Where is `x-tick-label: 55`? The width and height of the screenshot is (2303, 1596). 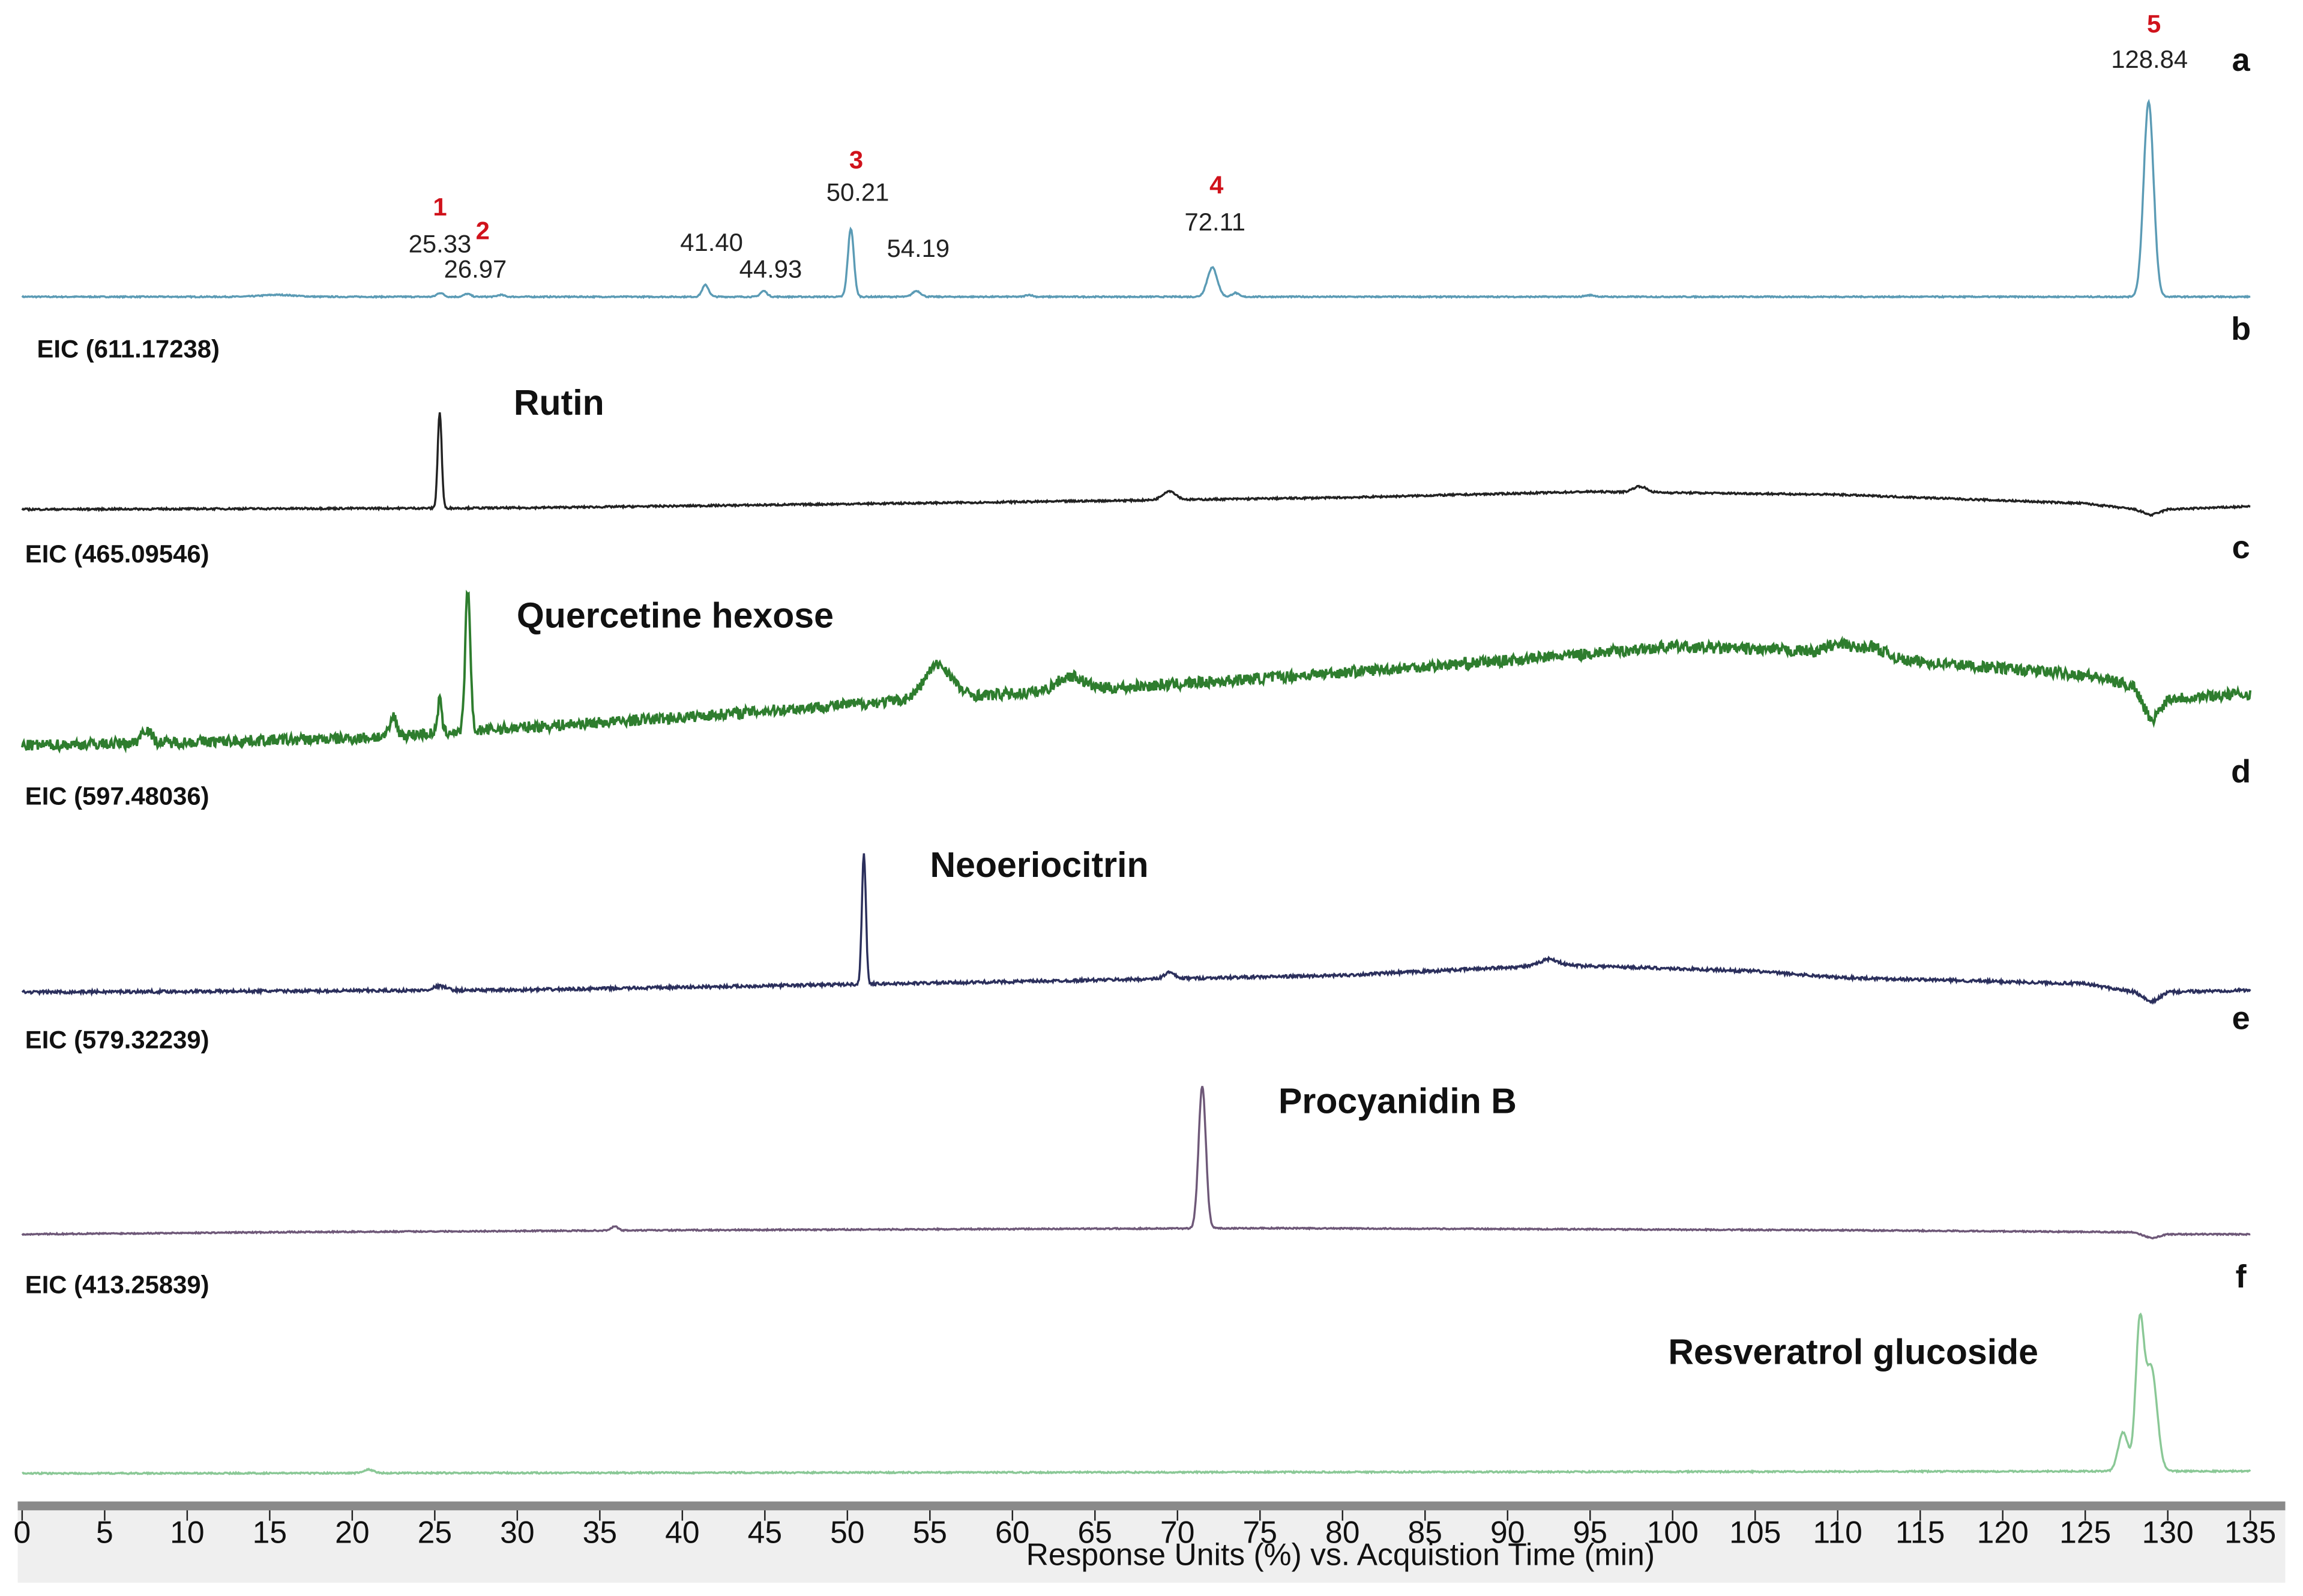
x-tick-label: 55 is located at coordinates (930, 1532).